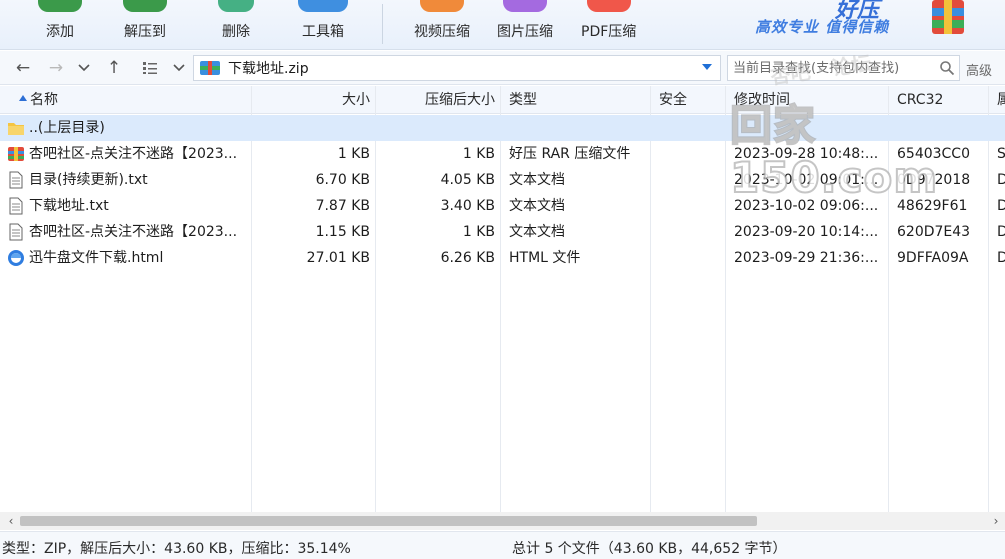 This screenshot has width=1005, height=559. What do you see at coordinates (84, 68) in the screenshot?
I see `history-dropdown-icon` at bounding box center [84, 68].